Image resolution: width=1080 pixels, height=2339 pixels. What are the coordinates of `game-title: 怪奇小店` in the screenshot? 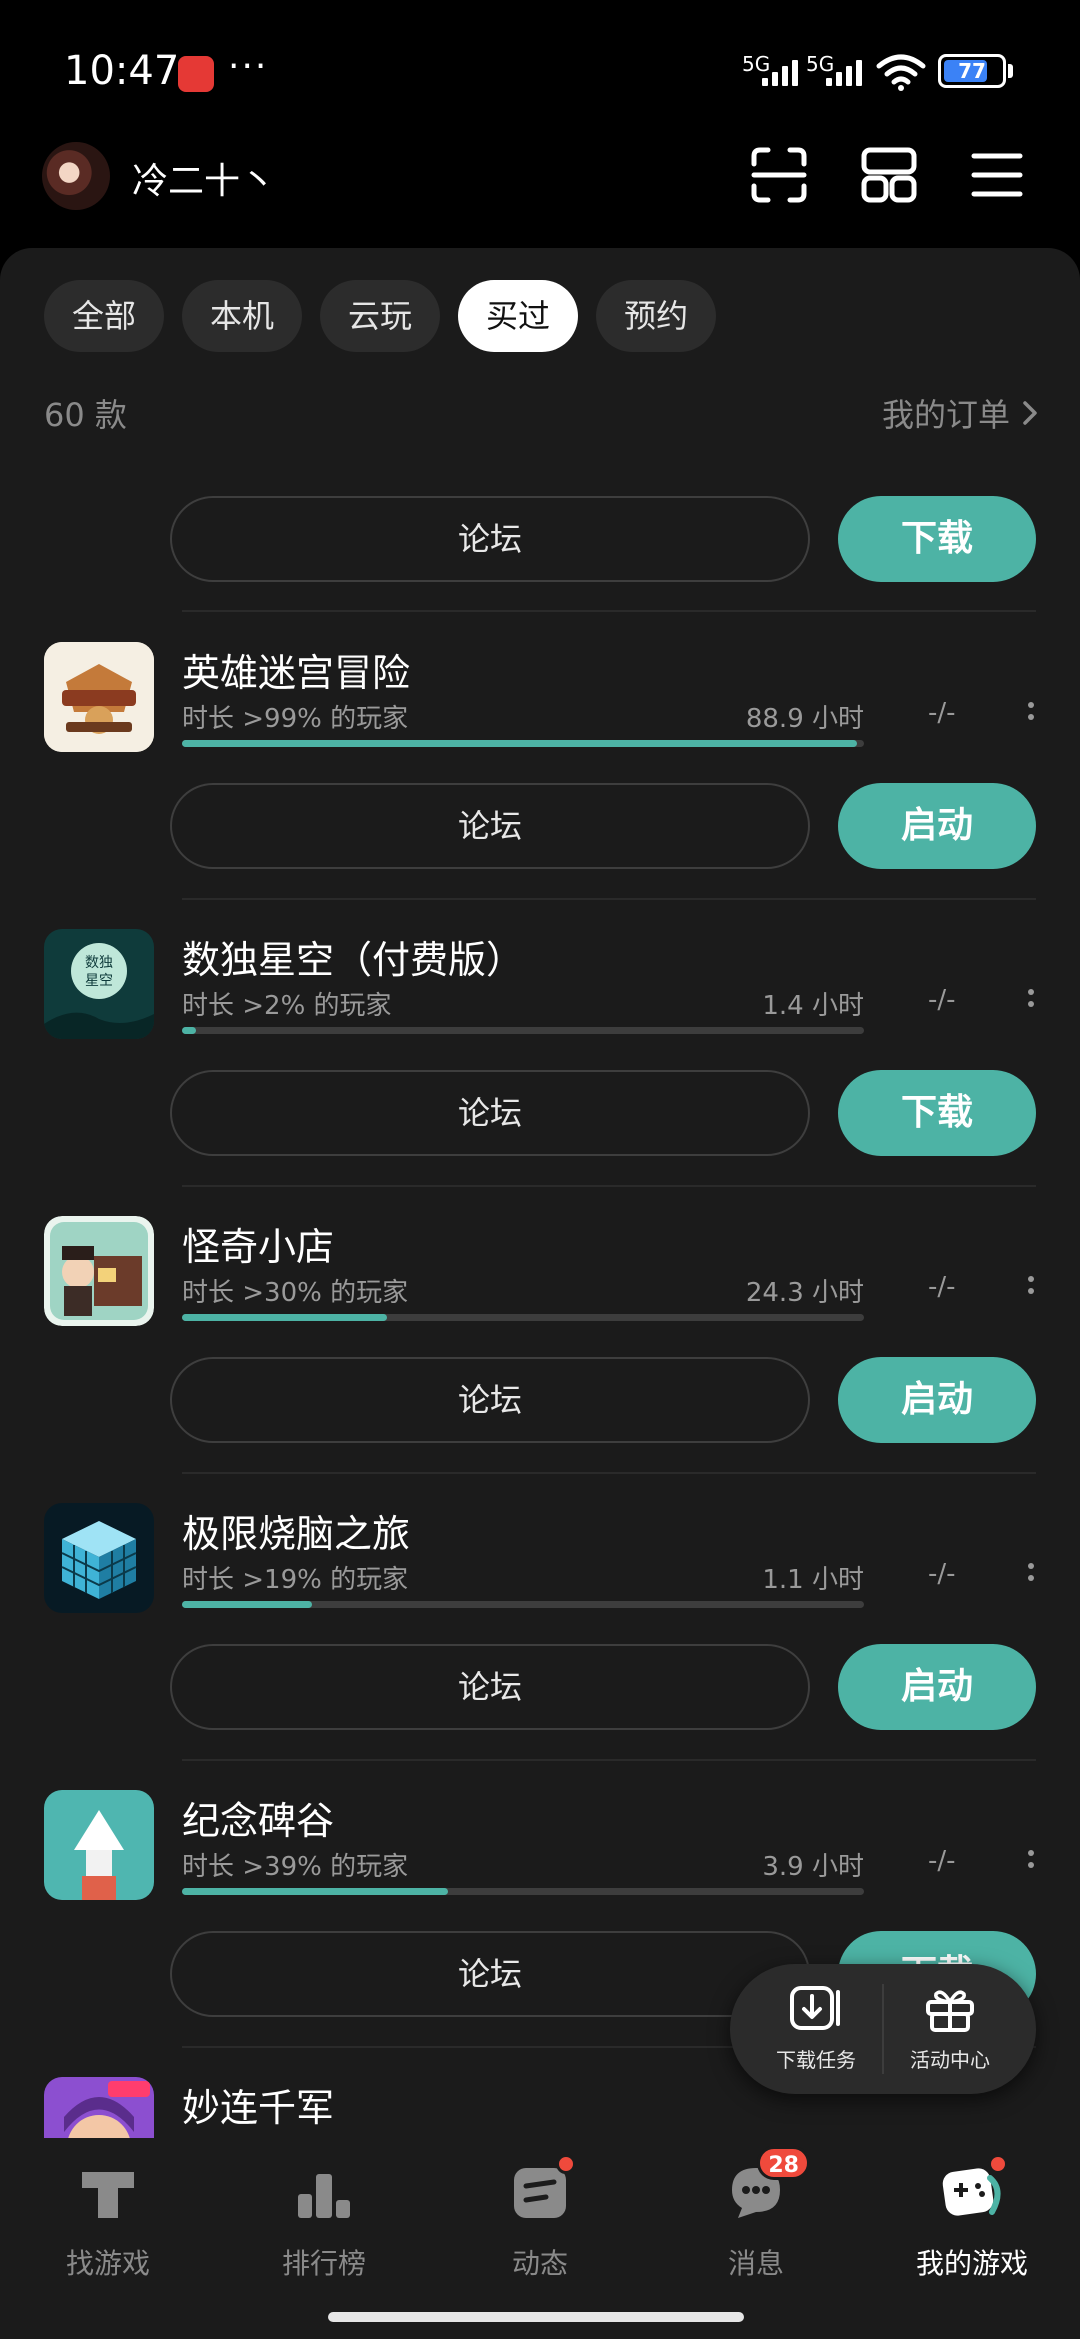 It's located at (258, 1247).